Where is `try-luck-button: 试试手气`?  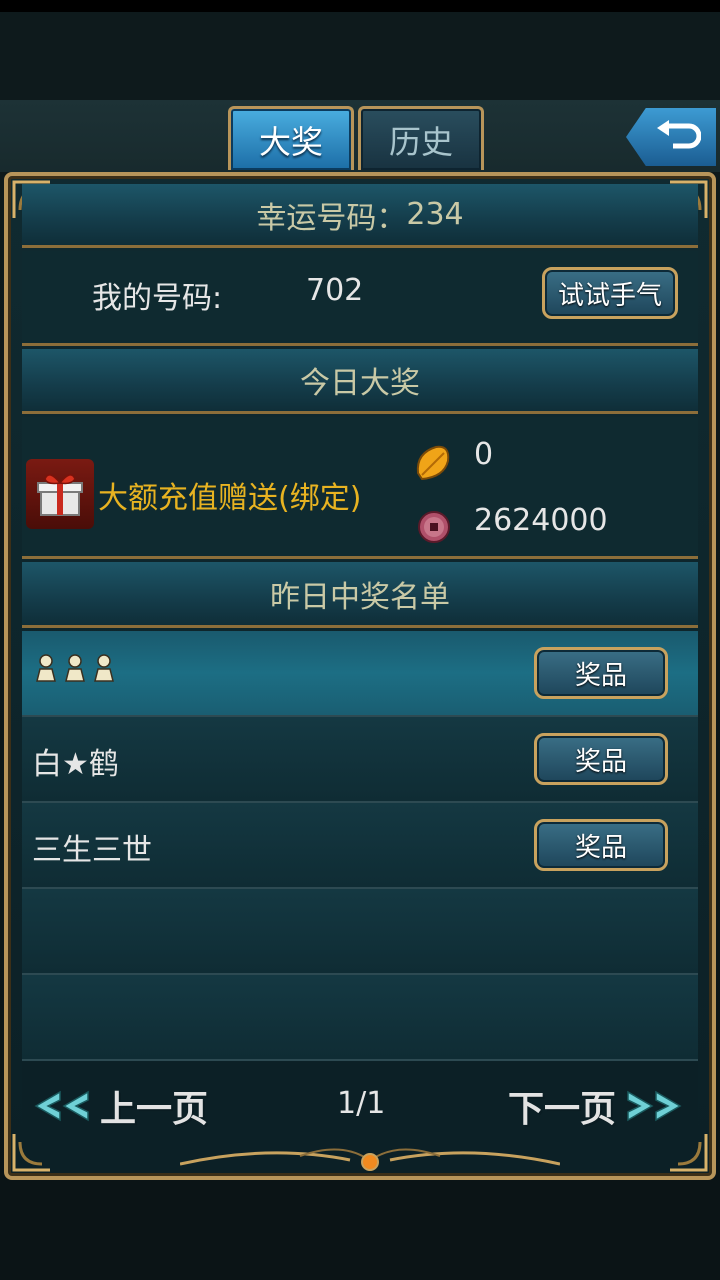
try-luck-button: 试试手气 is located at coordinates (610, 293).